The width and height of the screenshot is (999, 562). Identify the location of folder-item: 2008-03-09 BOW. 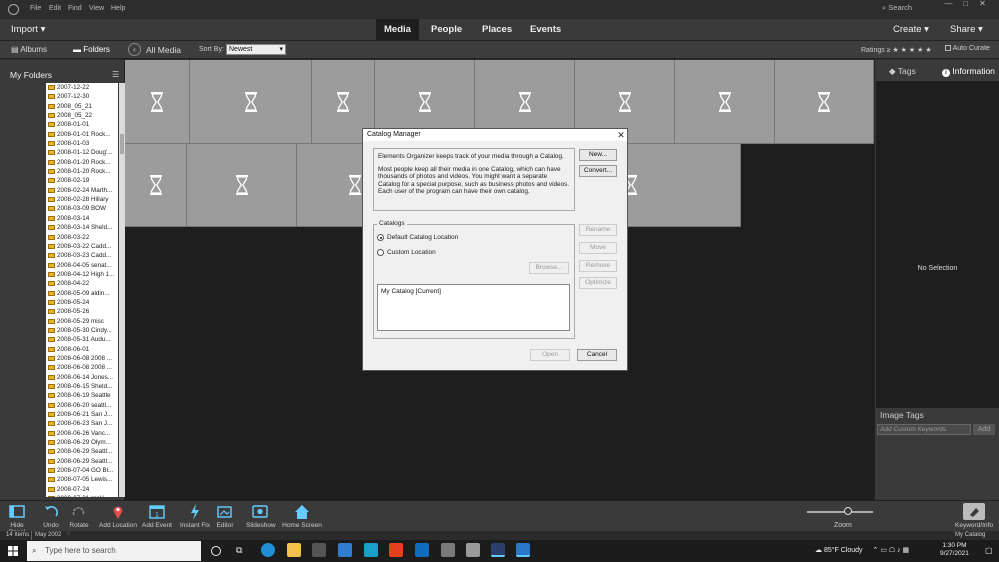
(82, 208).